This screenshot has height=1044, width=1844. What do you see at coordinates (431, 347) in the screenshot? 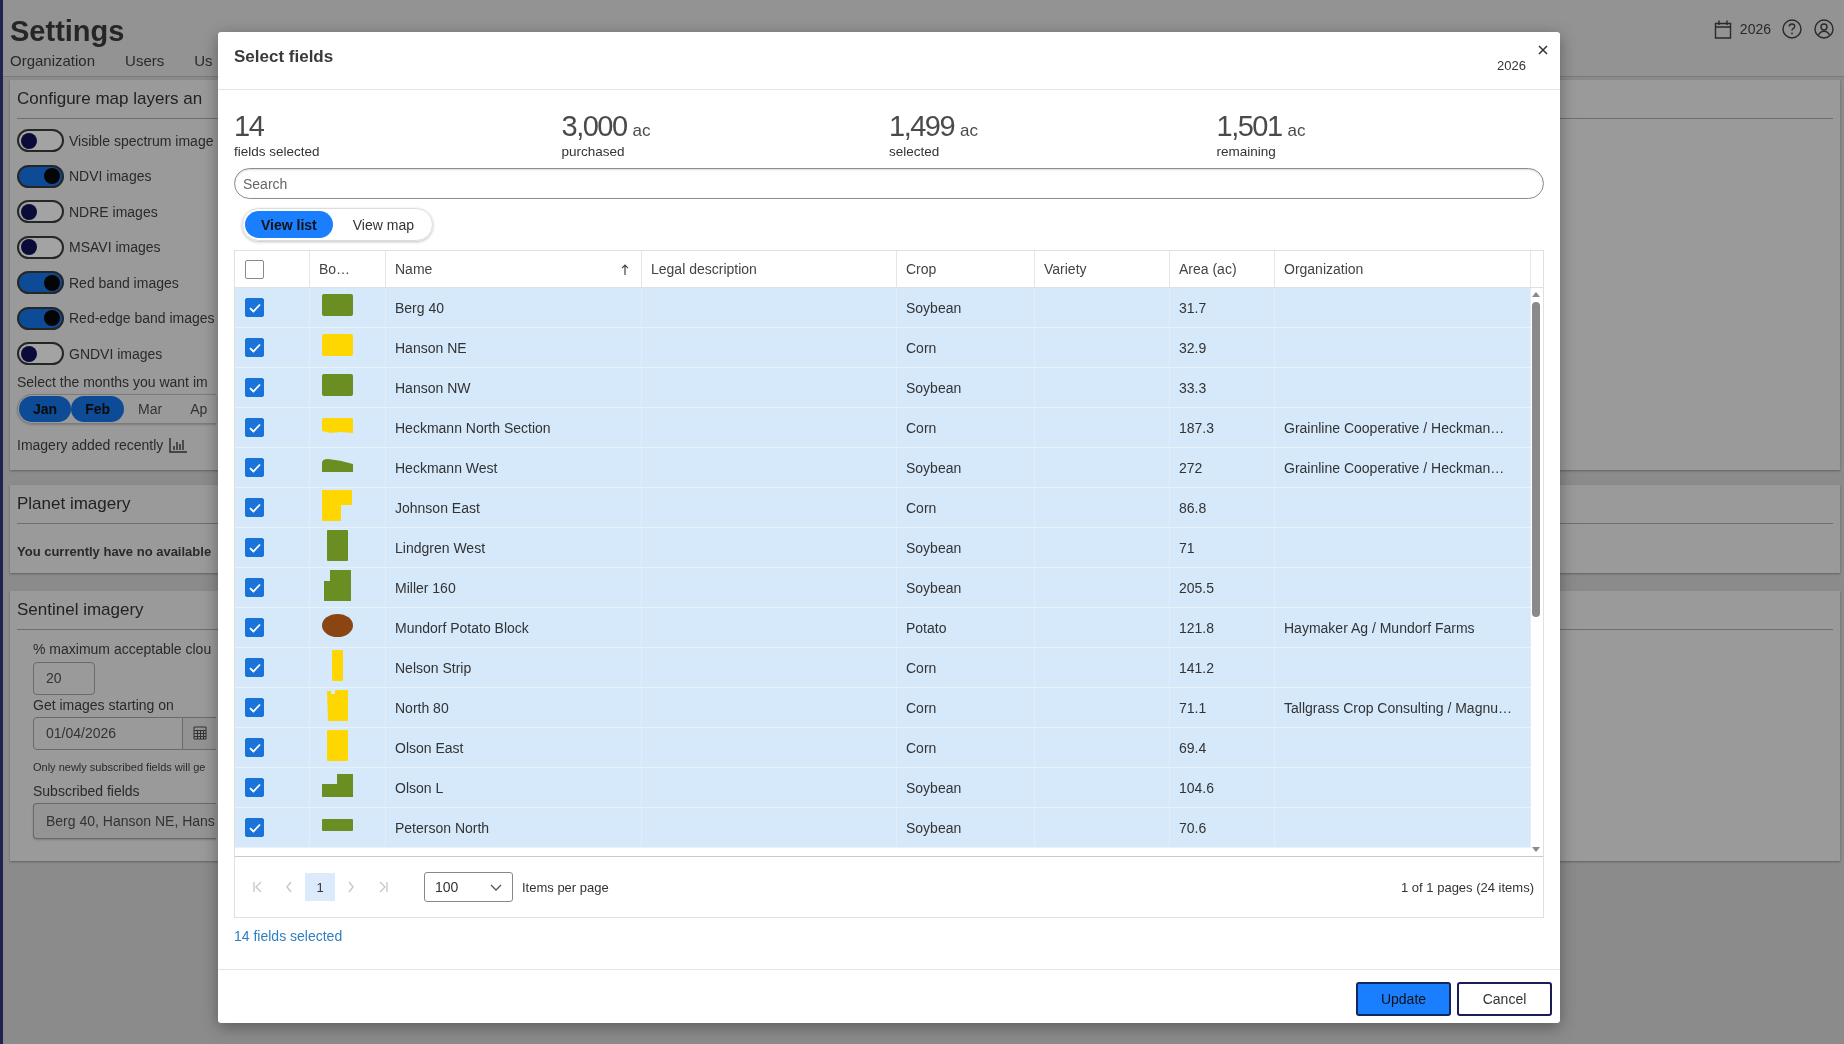
I see `field-name: Hanson NE` at bounding box center [431, 347].